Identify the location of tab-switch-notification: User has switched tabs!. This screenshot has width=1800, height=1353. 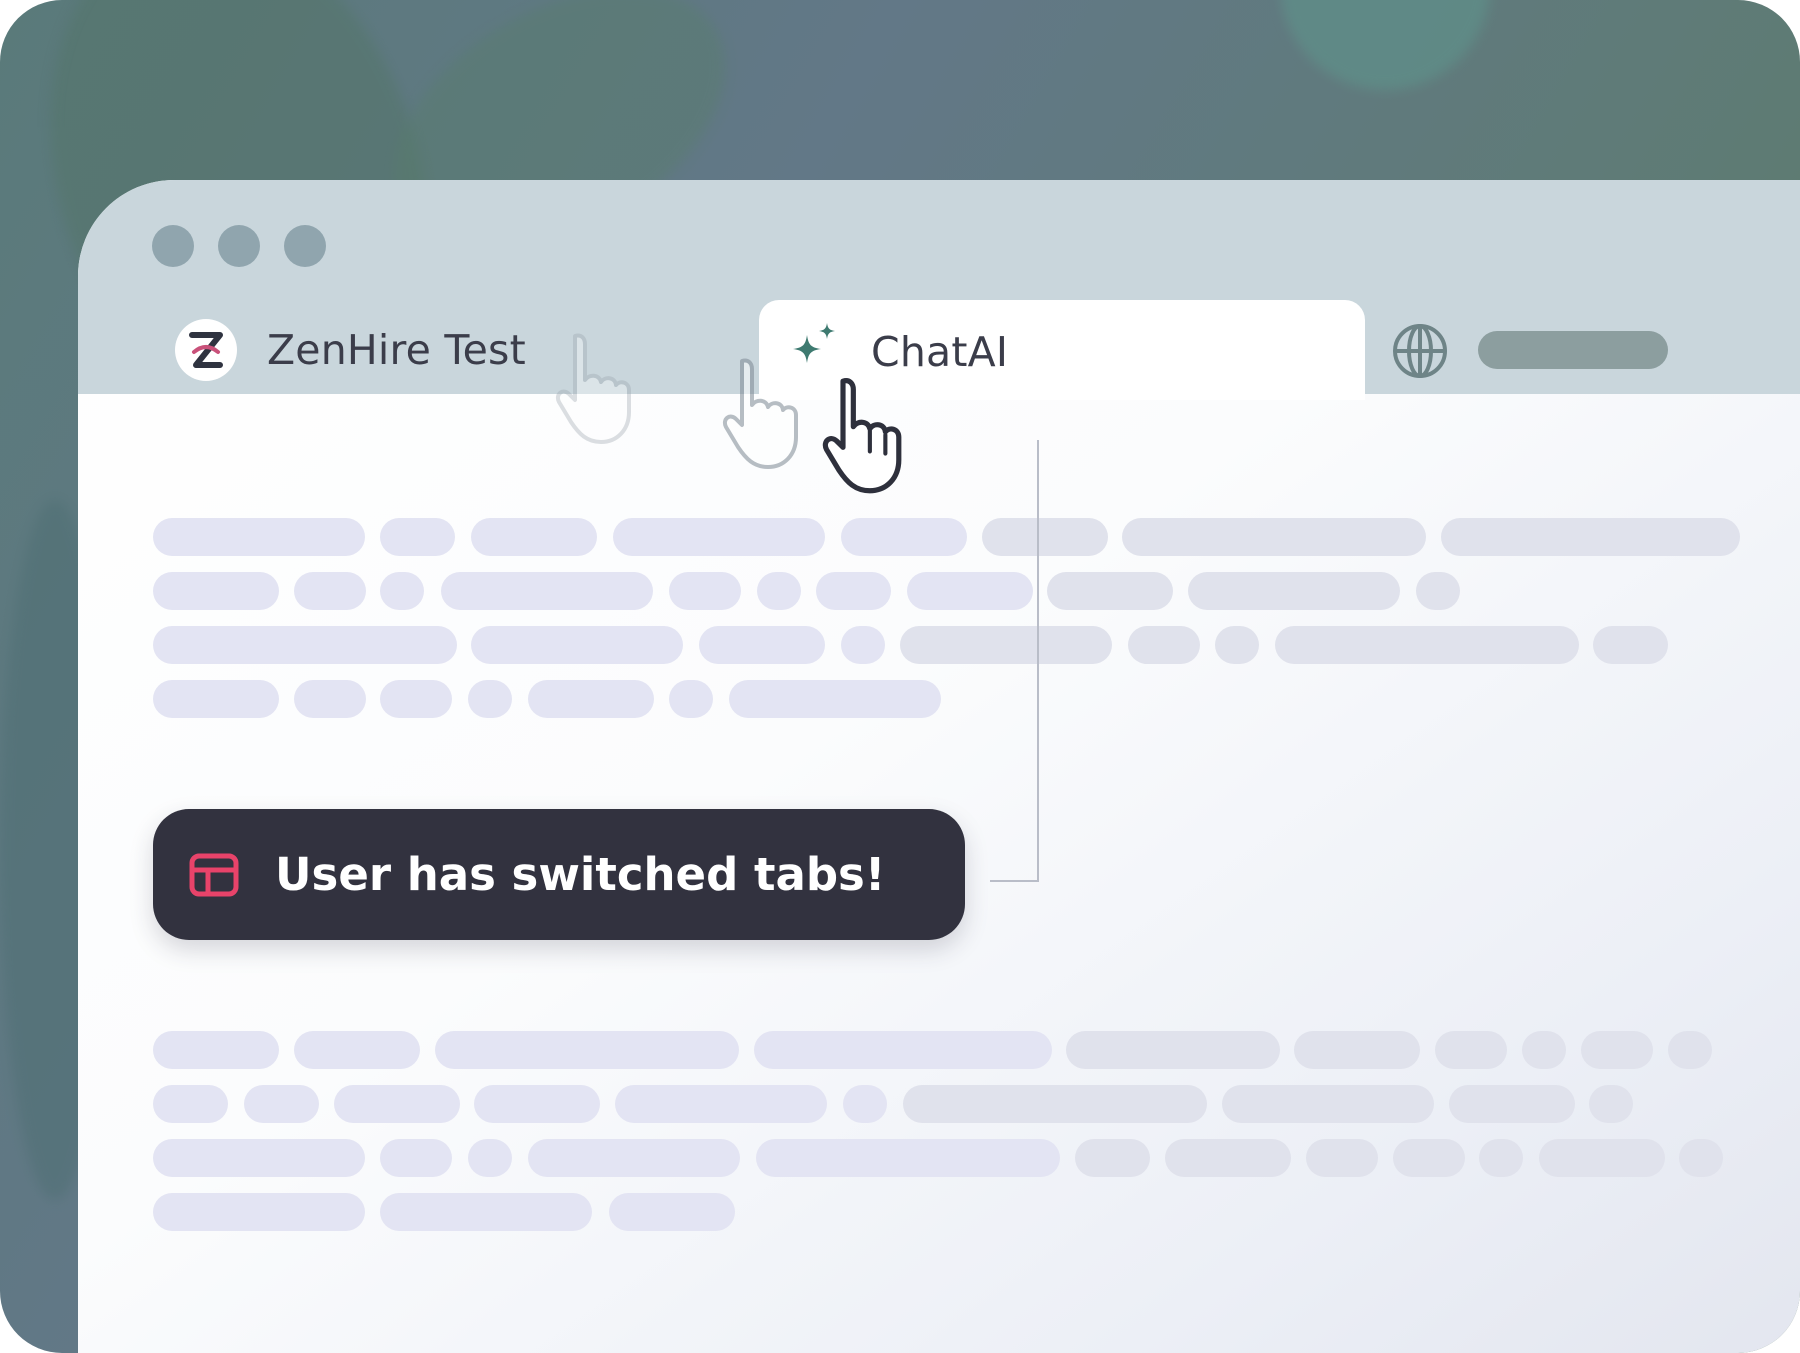
(559, 874).